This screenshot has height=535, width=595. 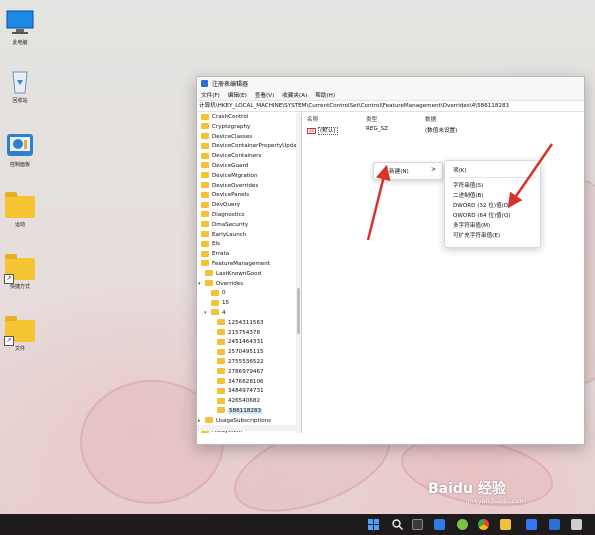 What do you see at coordinates (297, 524) in the screenshot?
I see `taskbar` at bounding box center [297, 524].